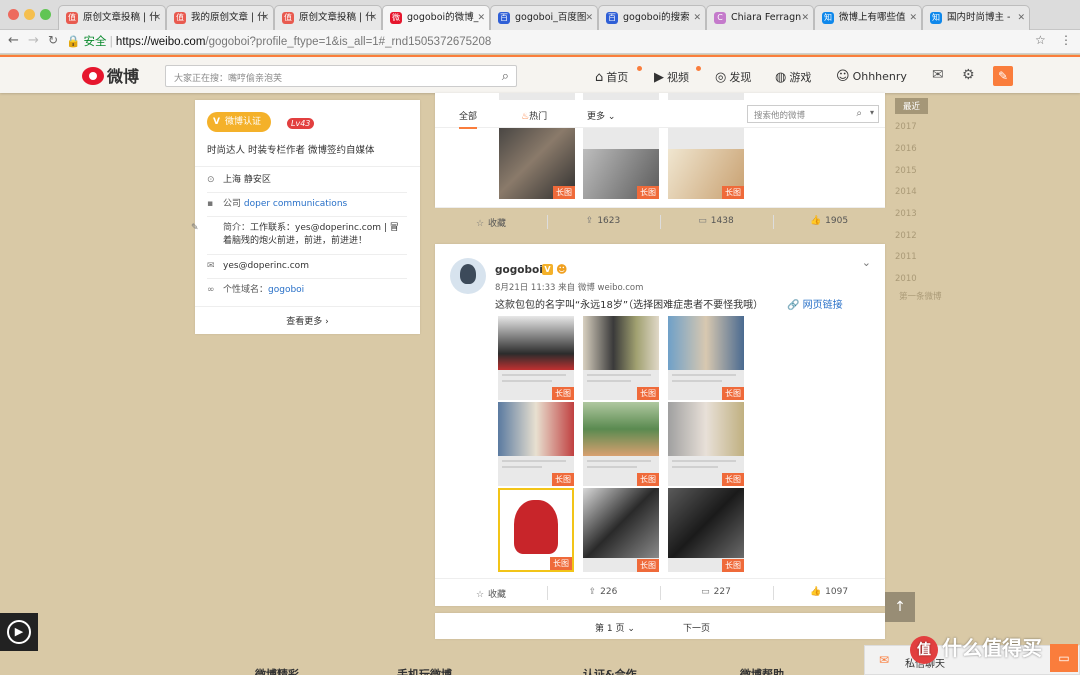 The width and height of the screenshot is (1080, 675). What do you see at coordinates (611, 77) in the screenshot?
I see `nav-home: ⌂ 首页` at bounding box center [611, 77].